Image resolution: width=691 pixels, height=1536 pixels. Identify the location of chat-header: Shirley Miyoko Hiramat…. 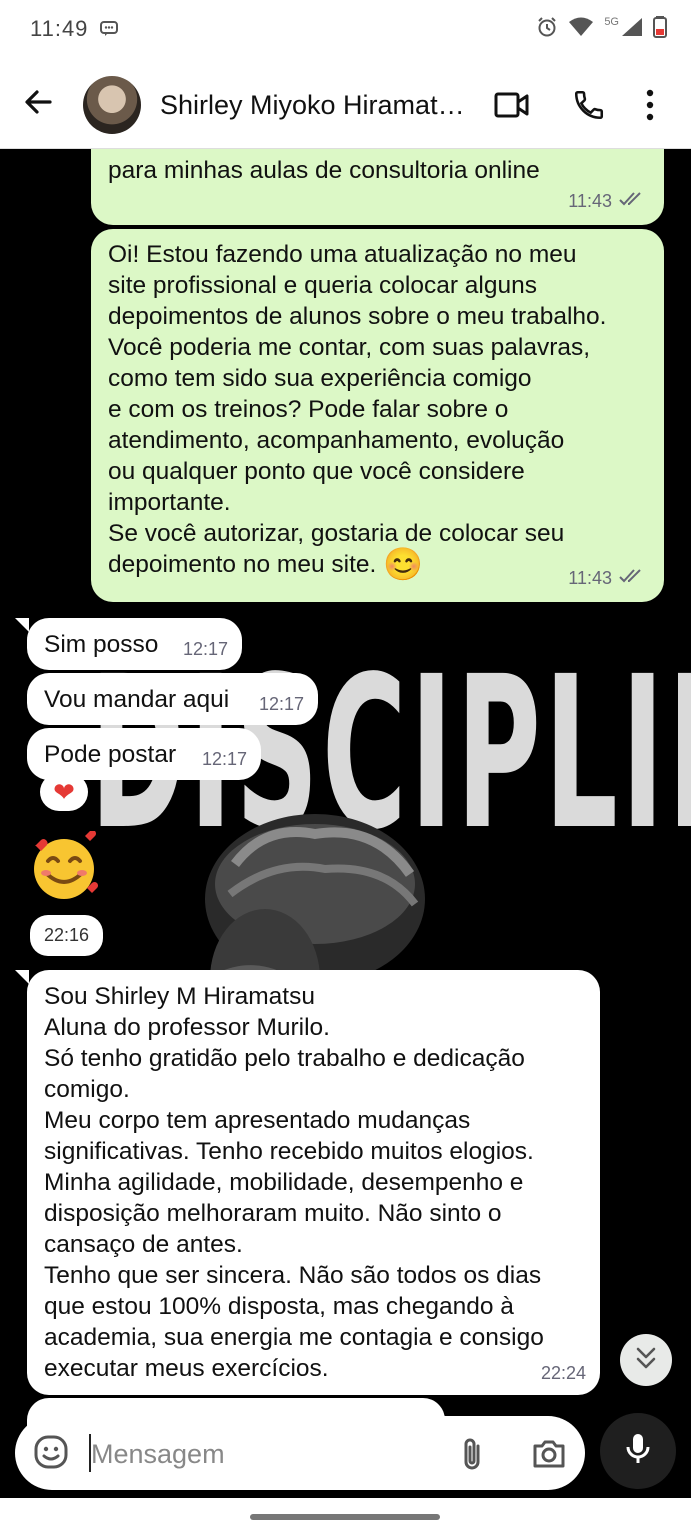
(345, 105).